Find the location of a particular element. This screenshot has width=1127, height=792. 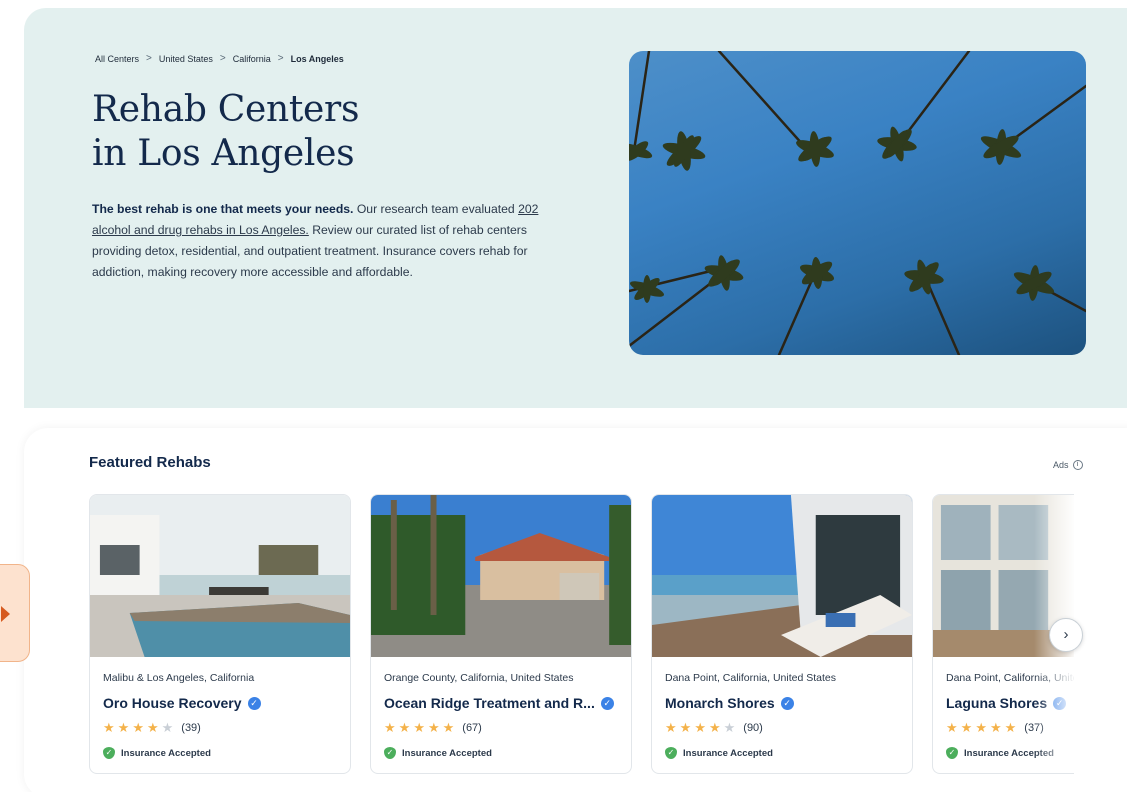

card-rating: ★ ★ ★ ★ ★ (90) is located at coordinates (714, 728).